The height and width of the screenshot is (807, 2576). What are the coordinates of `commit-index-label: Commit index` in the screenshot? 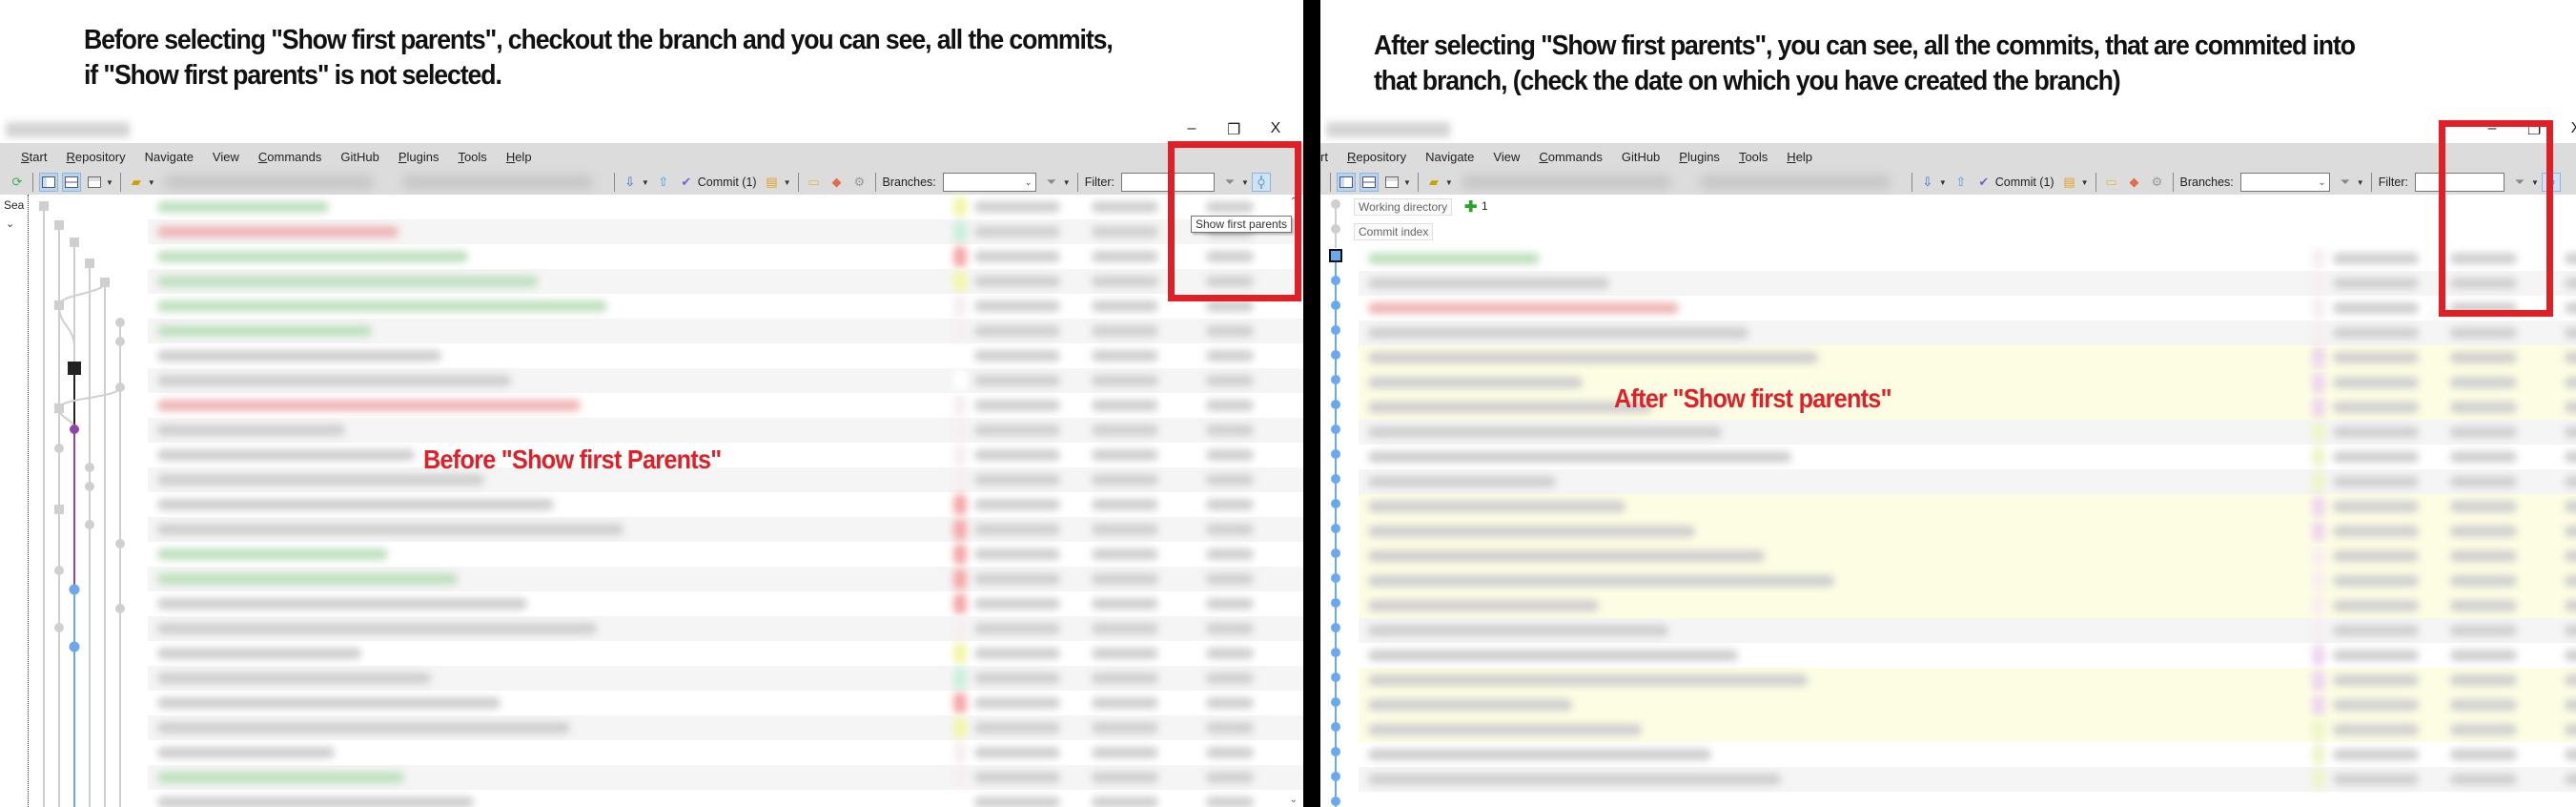 It's located at (1394, 231).